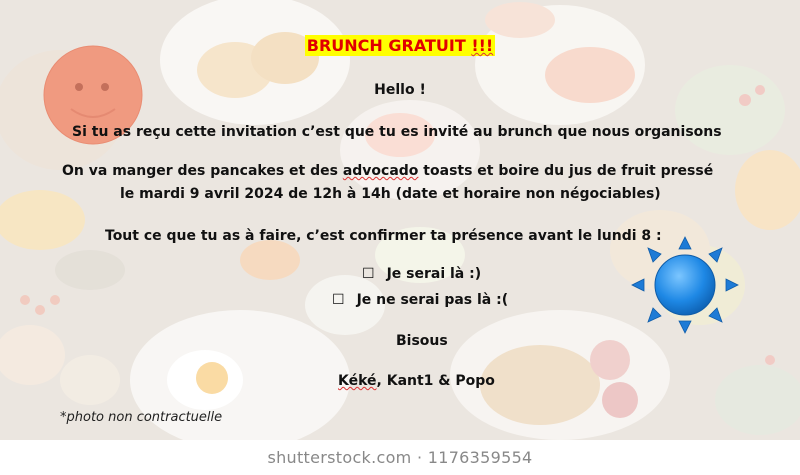 The width and height of the screenshot is (800, 475). Describe the element at coordinates (400, 45) in the screenshot. I see `invitation-title: BRUNCH GRATUIT !!!` at that location.